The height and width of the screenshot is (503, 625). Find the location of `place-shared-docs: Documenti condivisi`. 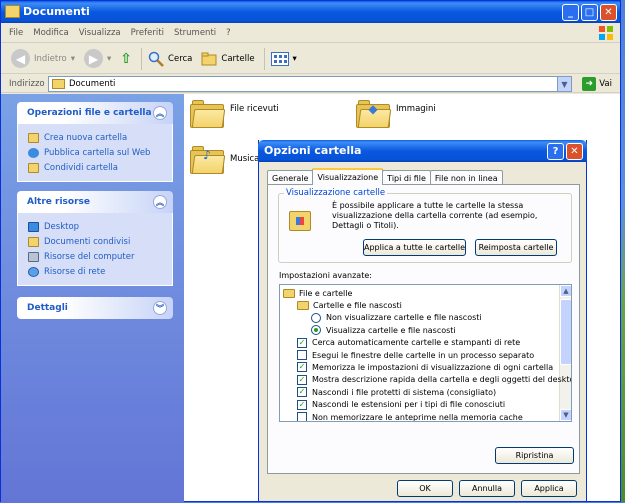

place-shared-docs: Documenti condivisi is located at coordinates (100, 241).